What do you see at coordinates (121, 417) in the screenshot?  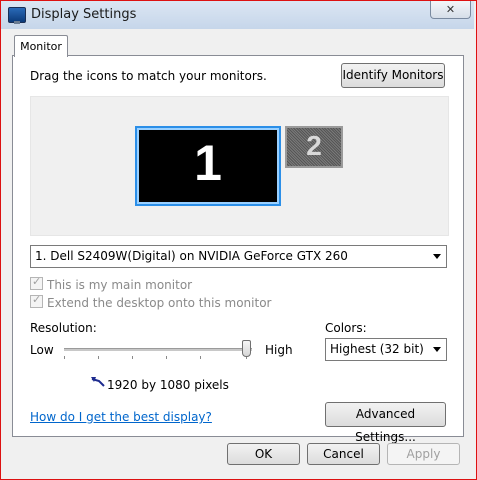 I see `best-display-help-link: How do I get the best display?` at bounding box center [121, 417].